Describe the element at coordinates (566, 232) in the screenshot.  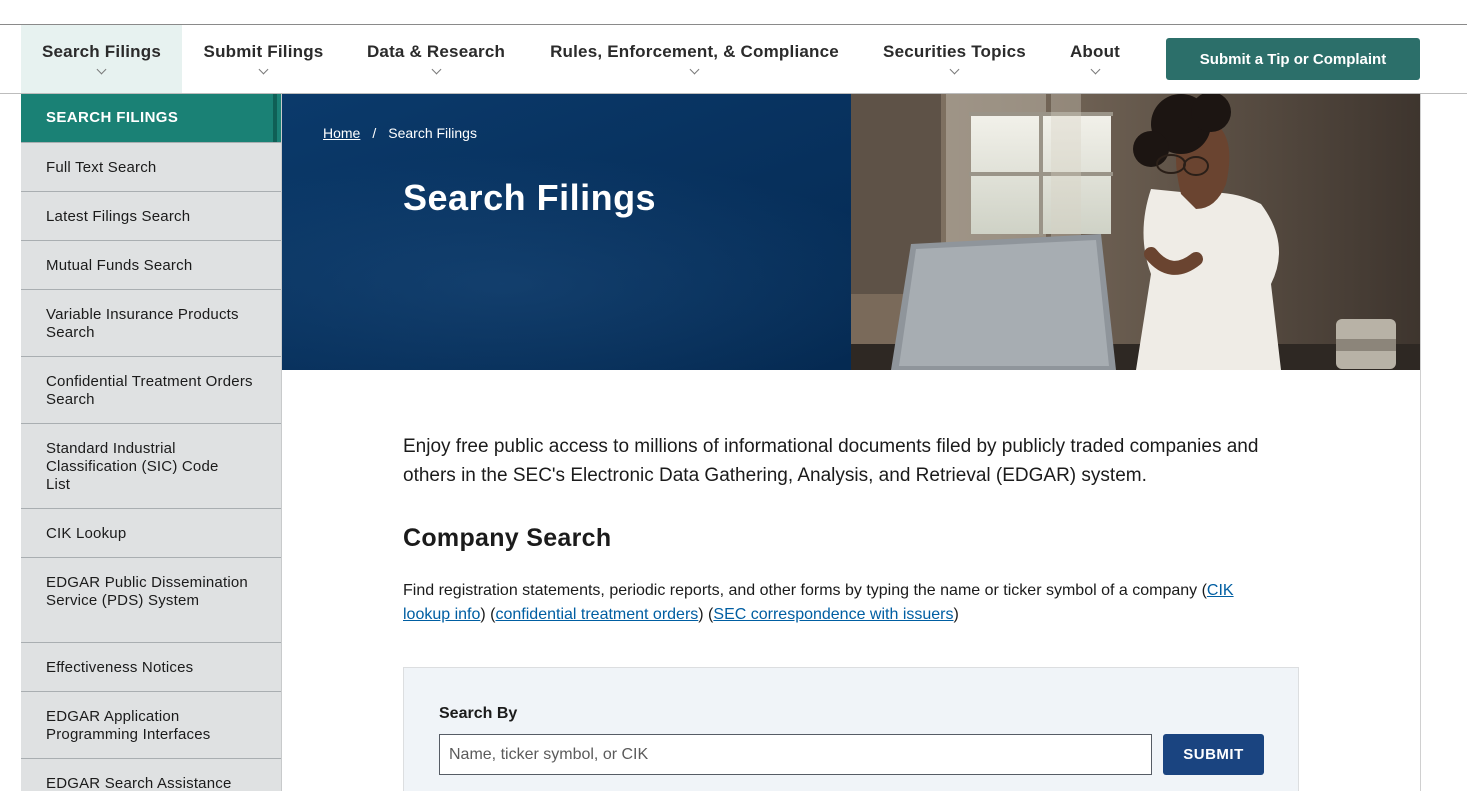
I see `hero-banner: Home / Search Filings Search Filings` at that location.